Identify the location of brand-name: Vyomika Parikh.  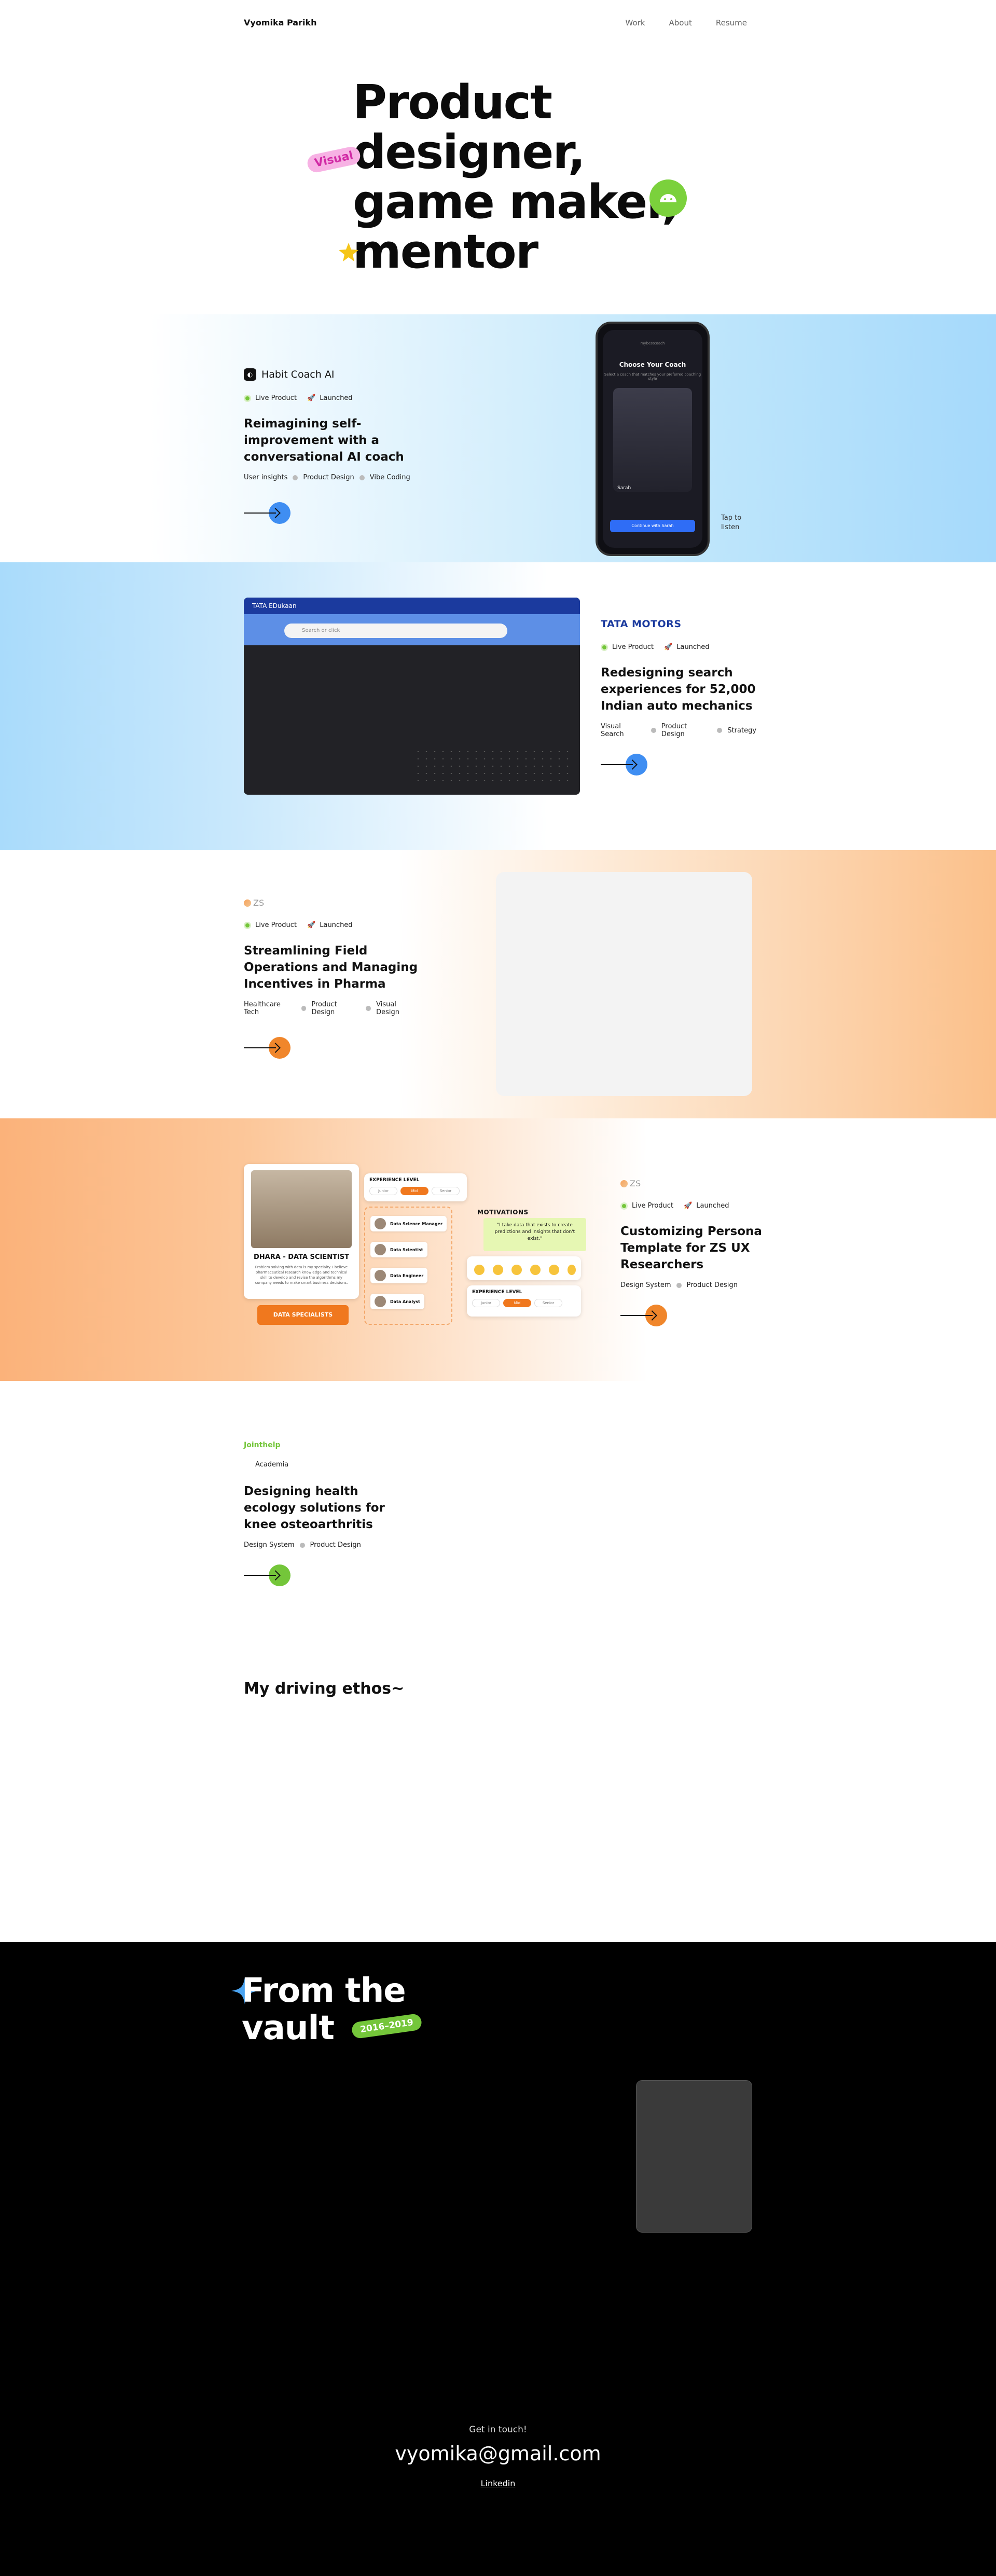
(280, 22).